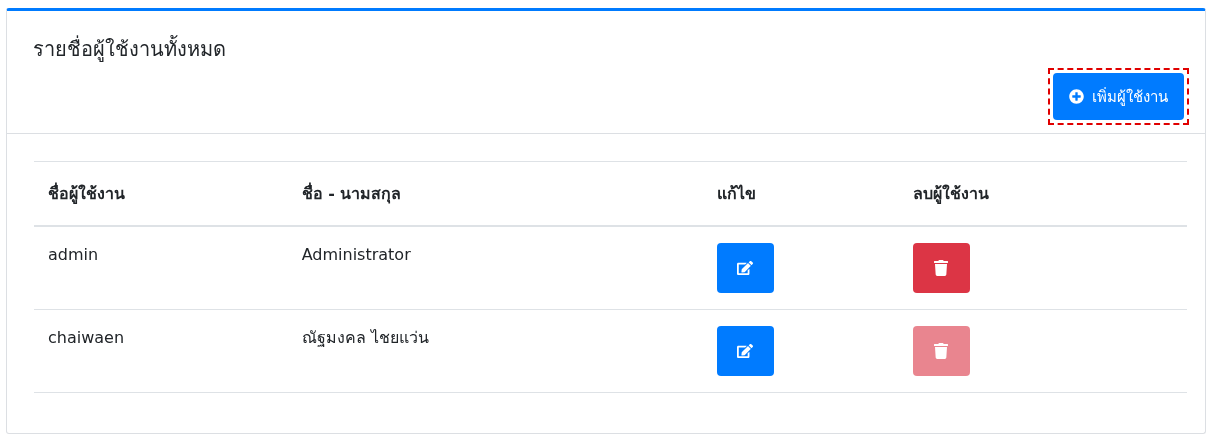 The width and height of the screenshot is (1212, 439). I want to click on delete-button, so click(941, 268).